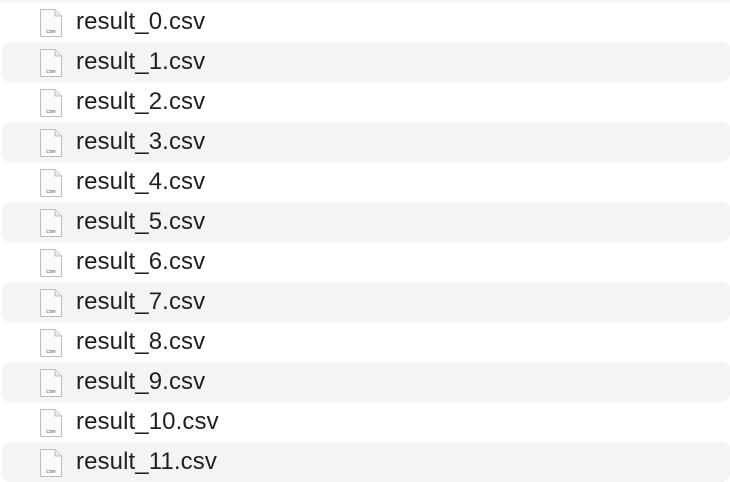 The image size is (730, 482). I want to click on file-name: result_10.csv, so click(147, 421).